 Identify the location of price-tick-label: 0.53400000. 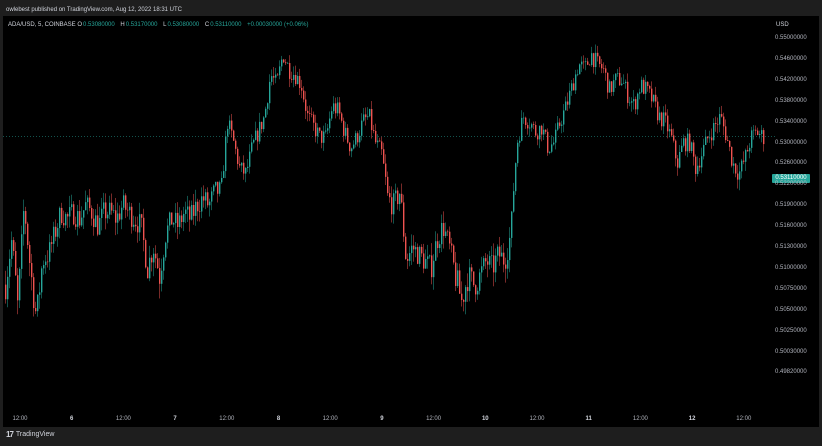
(791, 121).